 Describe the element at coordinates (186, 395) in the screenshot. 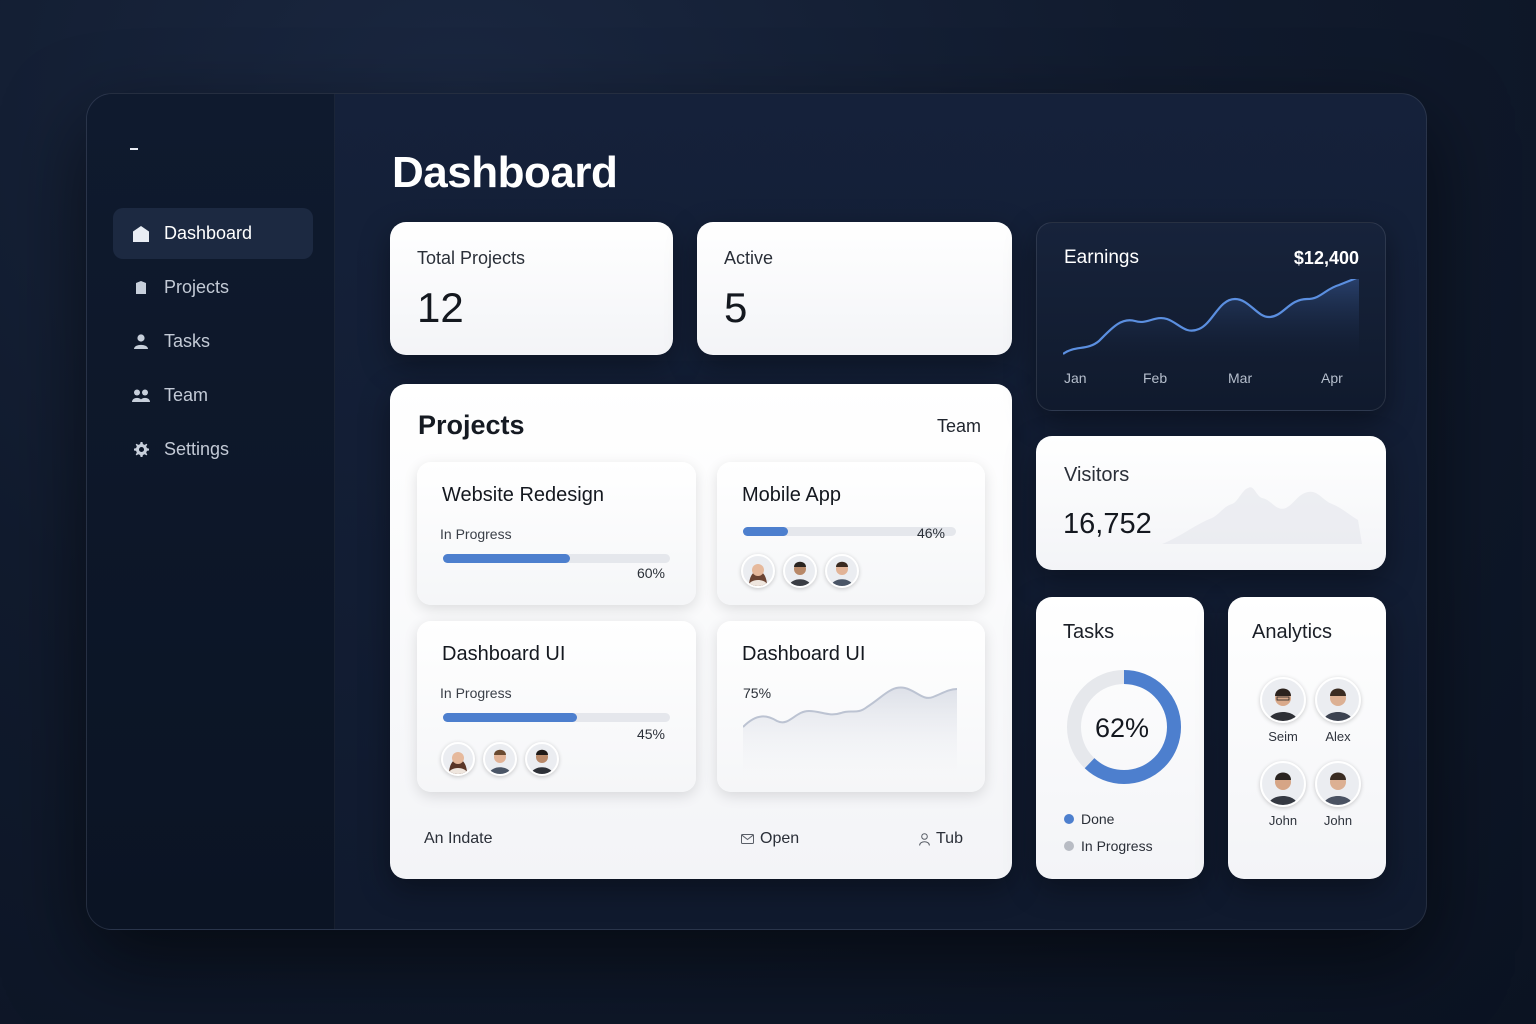

I see `sidebar-item-label: Team` at that location.